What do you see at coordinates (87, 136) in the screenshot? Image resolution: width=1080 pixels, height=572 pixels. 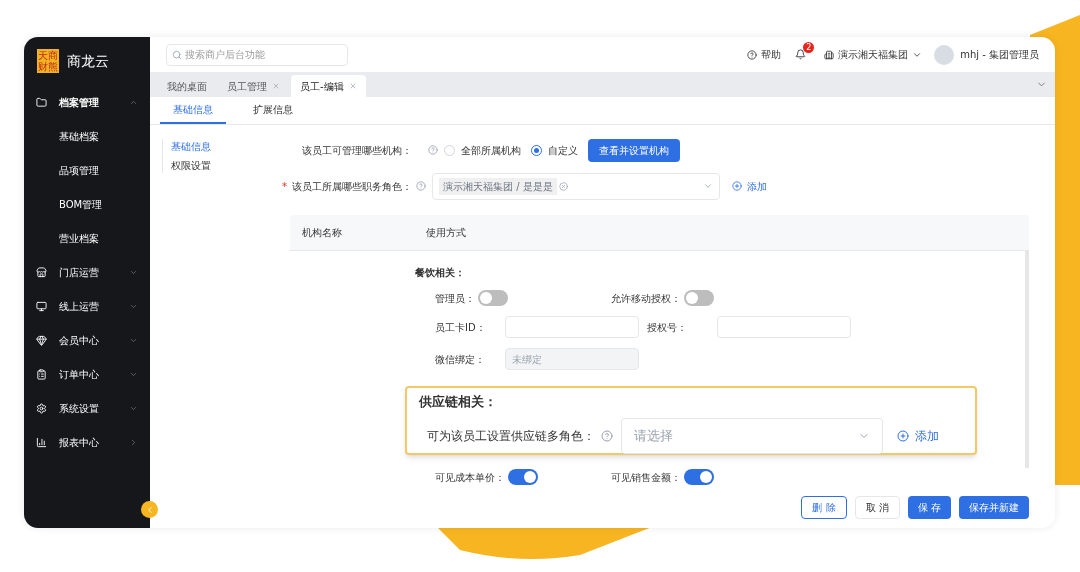 I see `sidebar-subitem: 基础档案` at bounding box center [87, 136].